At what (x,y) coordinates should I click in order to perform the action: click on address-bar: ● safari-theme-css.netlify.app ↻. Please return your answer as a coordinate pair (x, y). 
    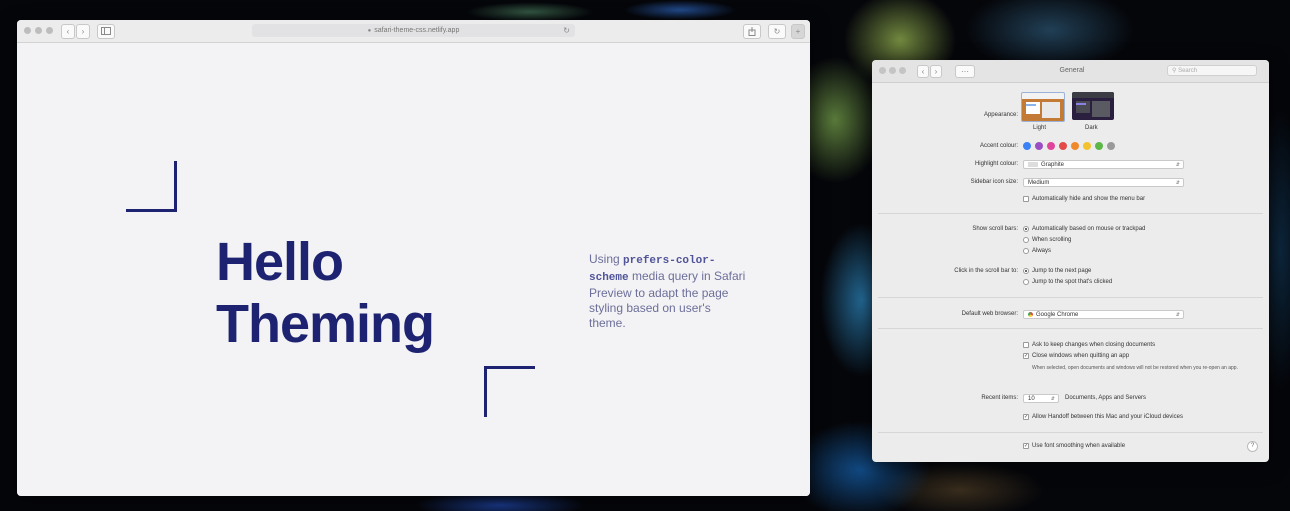
    Looking at the image, I should click on (413, 30).